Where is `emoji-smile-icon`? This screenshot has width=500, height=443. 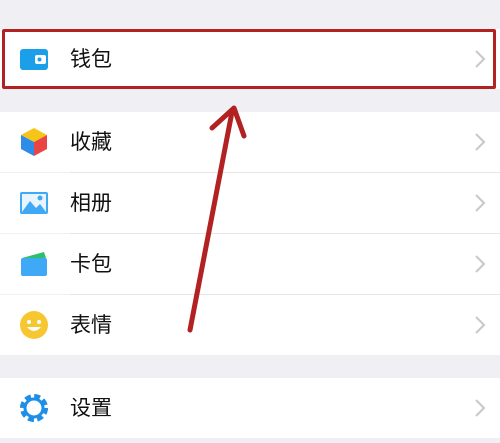 emoji-smile-icon is located at coordinates (34, 325).